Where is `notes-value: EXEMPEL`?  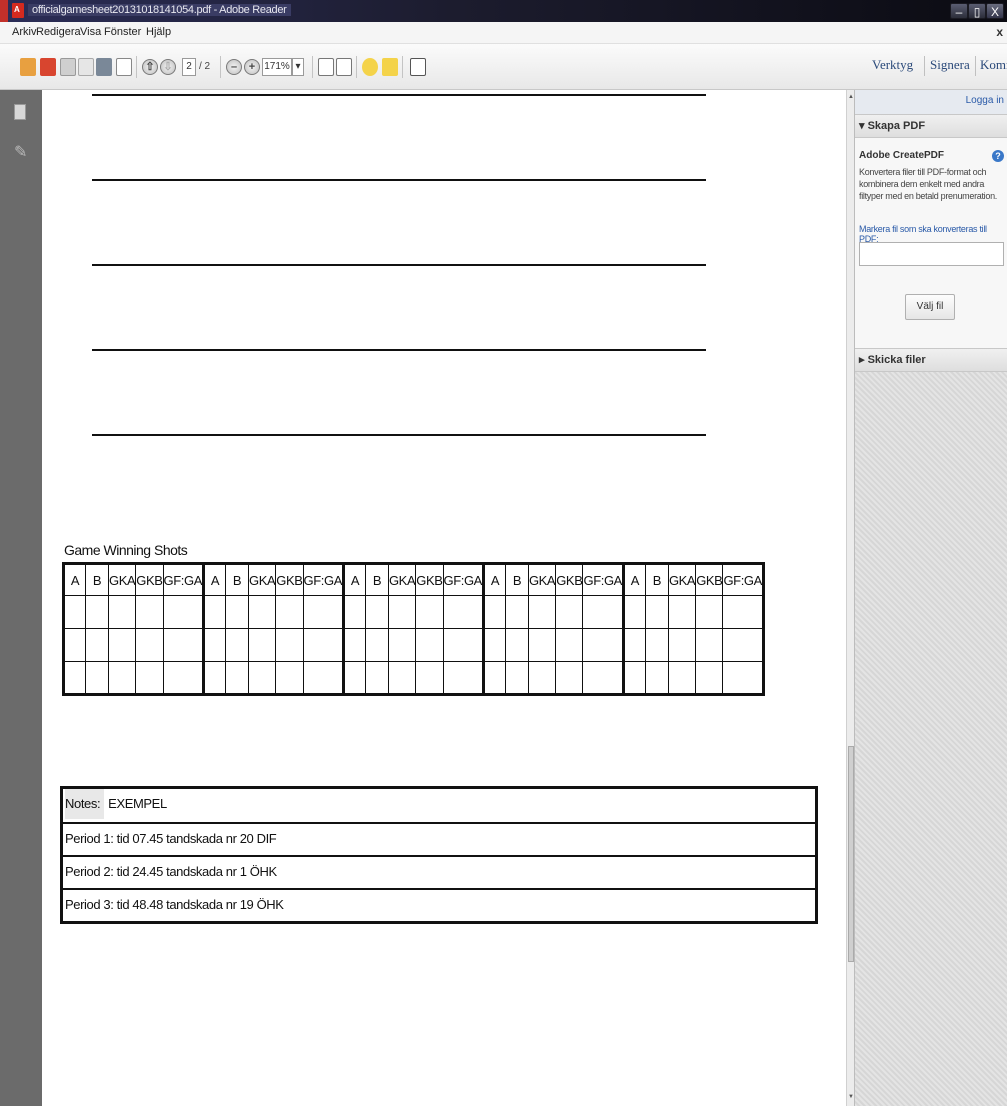
notes-value: EXEMPEL is located at coordinates (137, 803).